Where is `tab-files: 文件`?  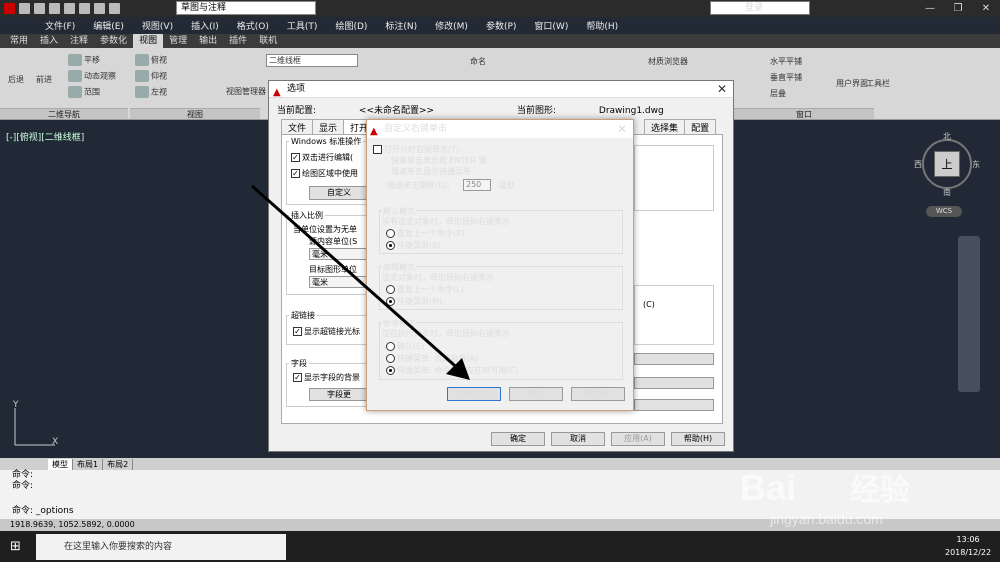 tab-files: 文件 is located at coordinates (297, 127).